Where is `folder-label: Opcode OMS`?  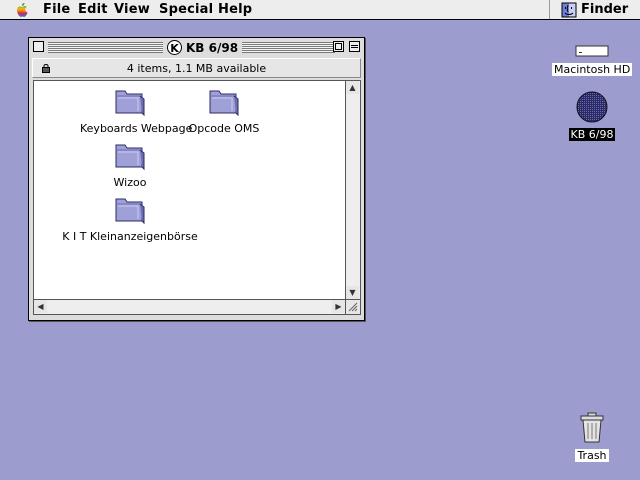
folder-label: Opcode OMS is located at coordinates (224, 128).